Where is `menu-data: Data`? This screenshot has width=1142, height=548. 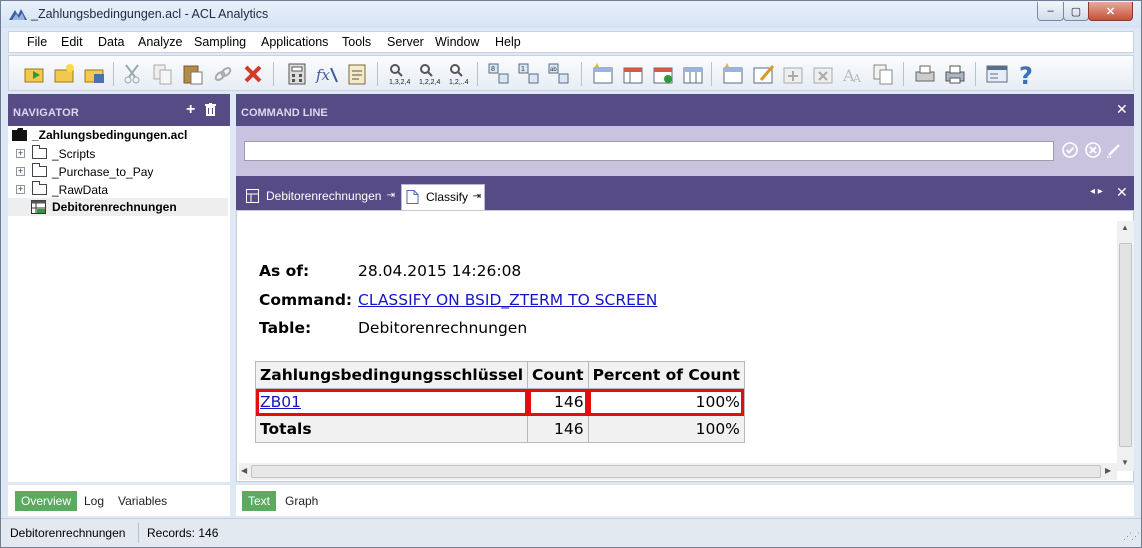 menu-data: Data is located at coordinates (111, 42).